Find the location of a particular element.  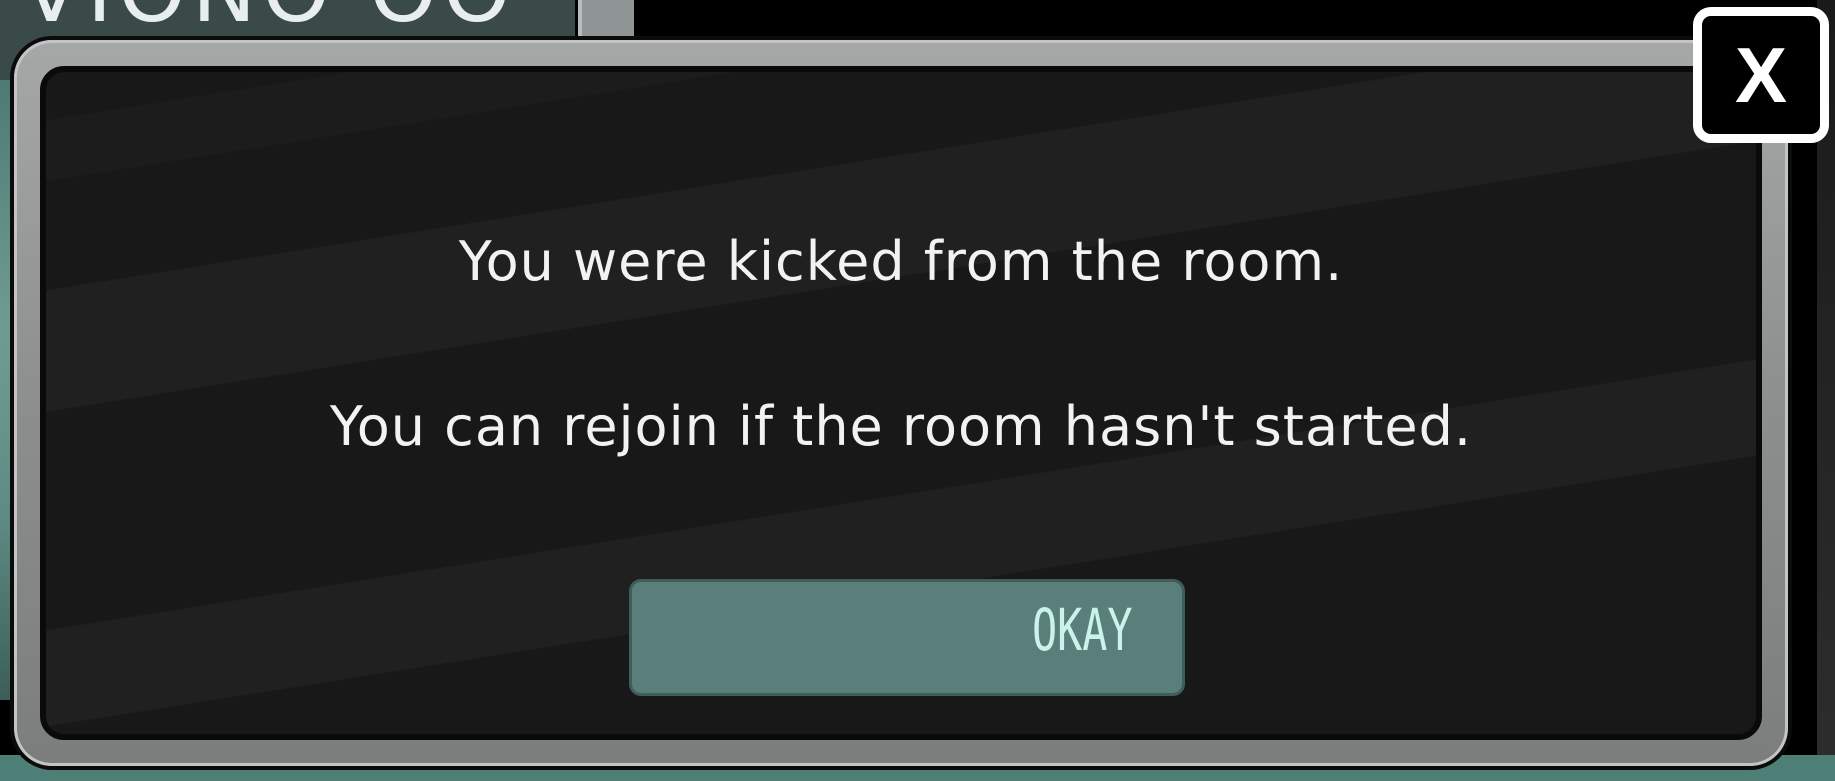

background-post is located at coordinates (606, 20).